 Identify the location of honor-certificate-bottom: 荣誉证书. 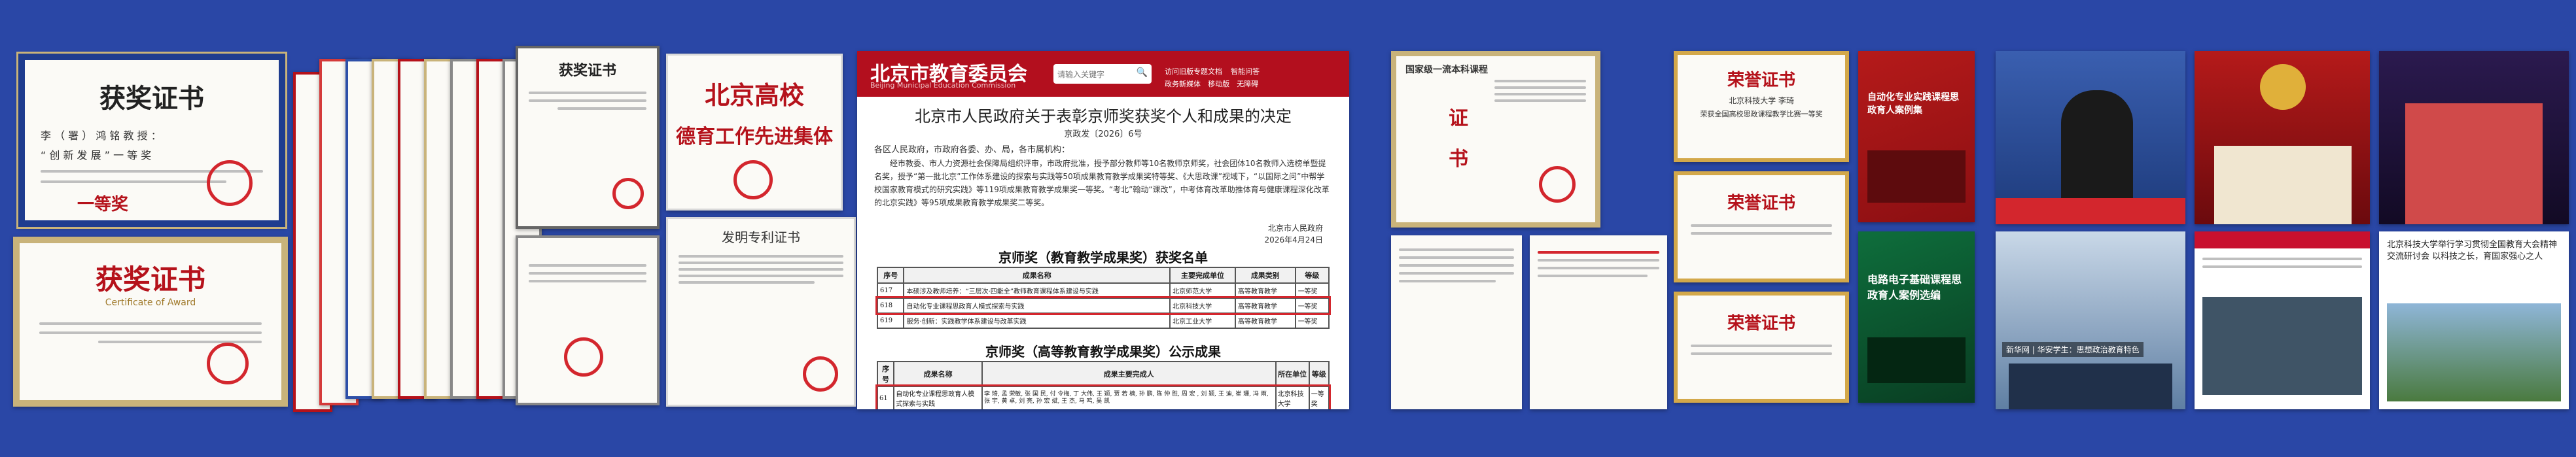
(1761, 348).